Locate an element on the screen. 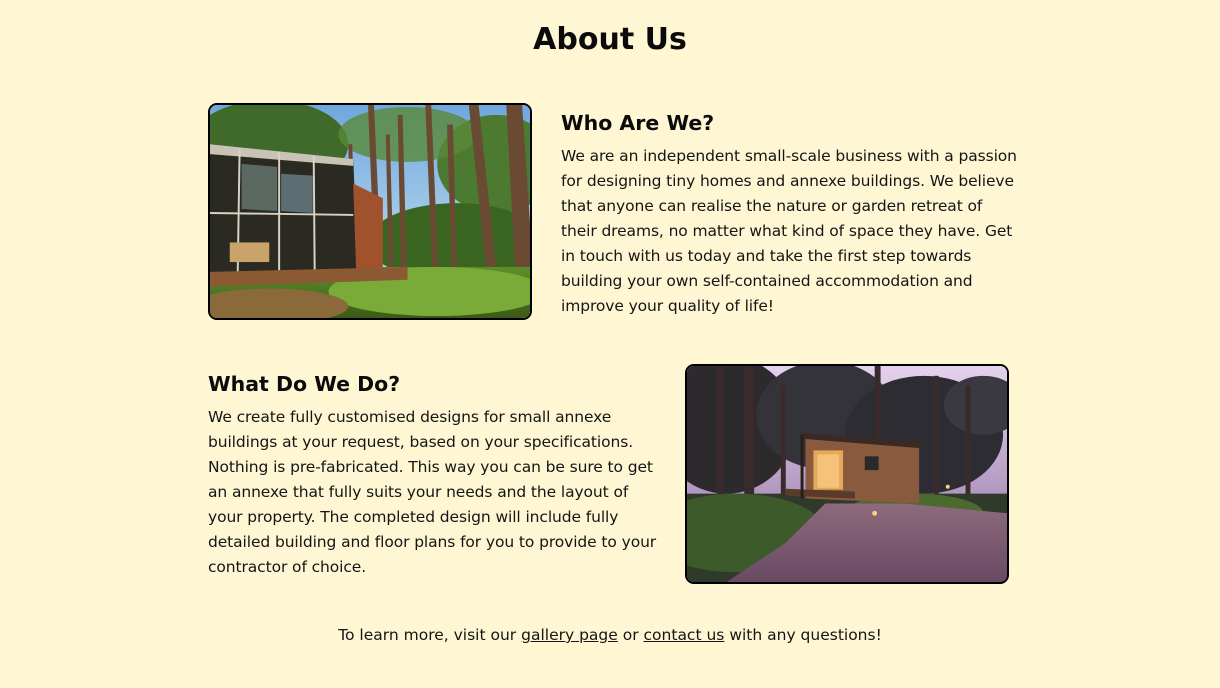  wooden-cabin-photo is located at coordinates (847, 474).